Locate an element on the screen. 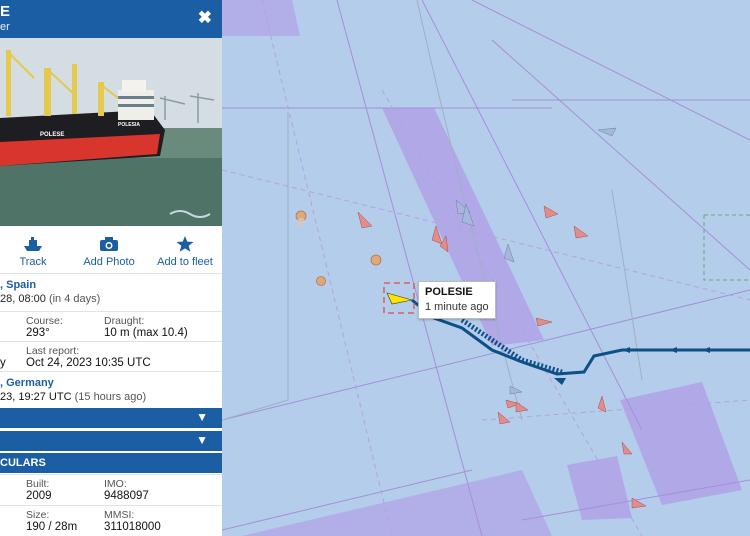 This screenshot has height=536, width=750. photo-hull-name: POLESIA is located at coordinates (129, 125).